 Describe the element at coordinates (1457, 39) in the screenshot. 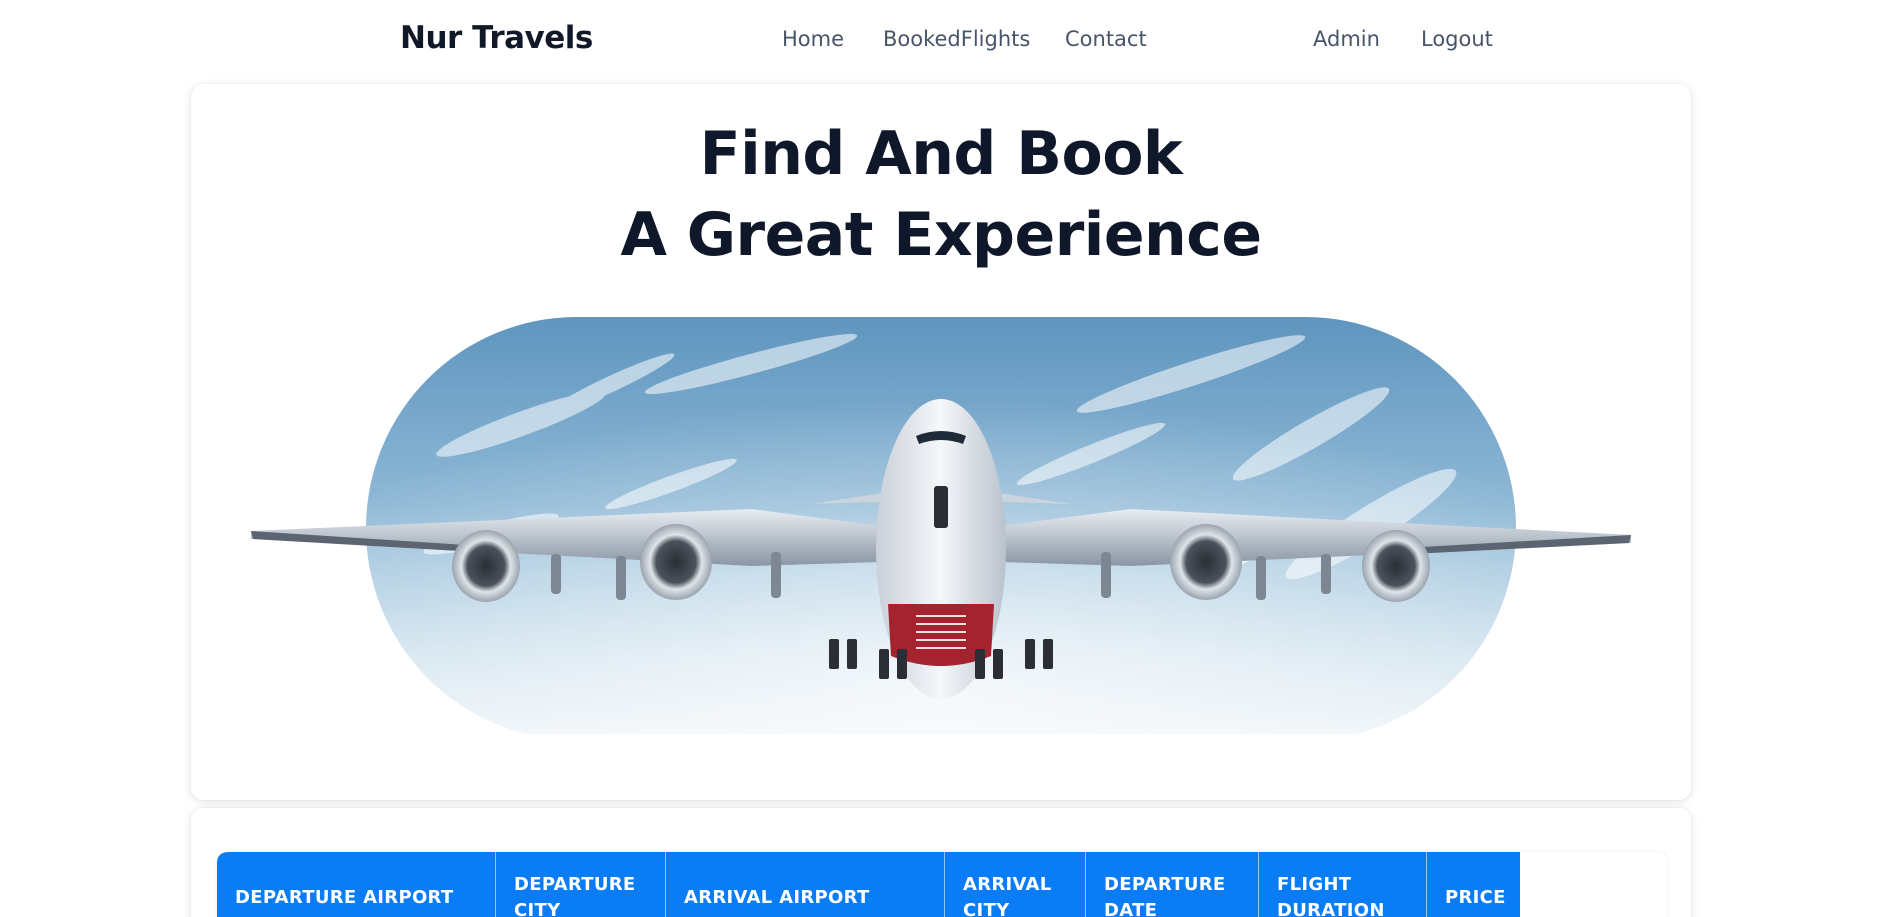

I see `nav-link-logout: Logout` at that location.